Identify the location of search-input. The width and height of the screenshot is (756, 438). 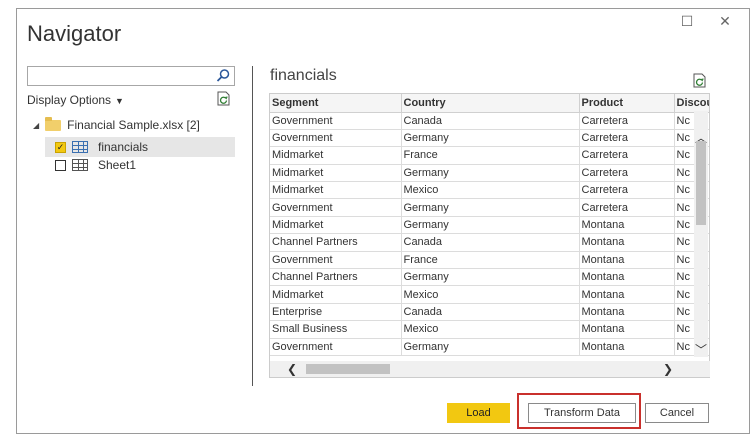
(131, 76).